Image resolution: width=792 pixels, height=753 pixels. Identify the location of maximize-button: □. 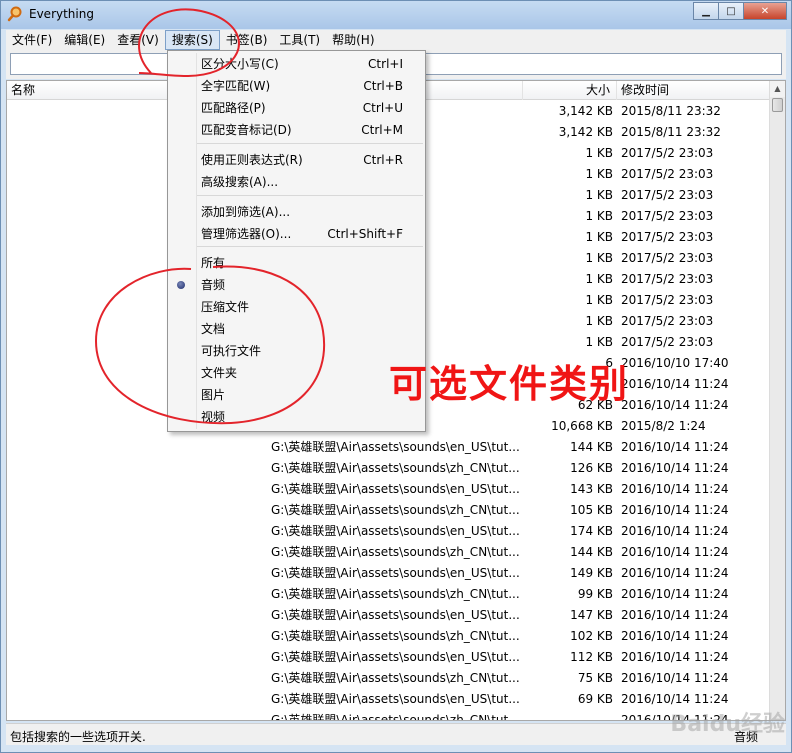
(731, 11).